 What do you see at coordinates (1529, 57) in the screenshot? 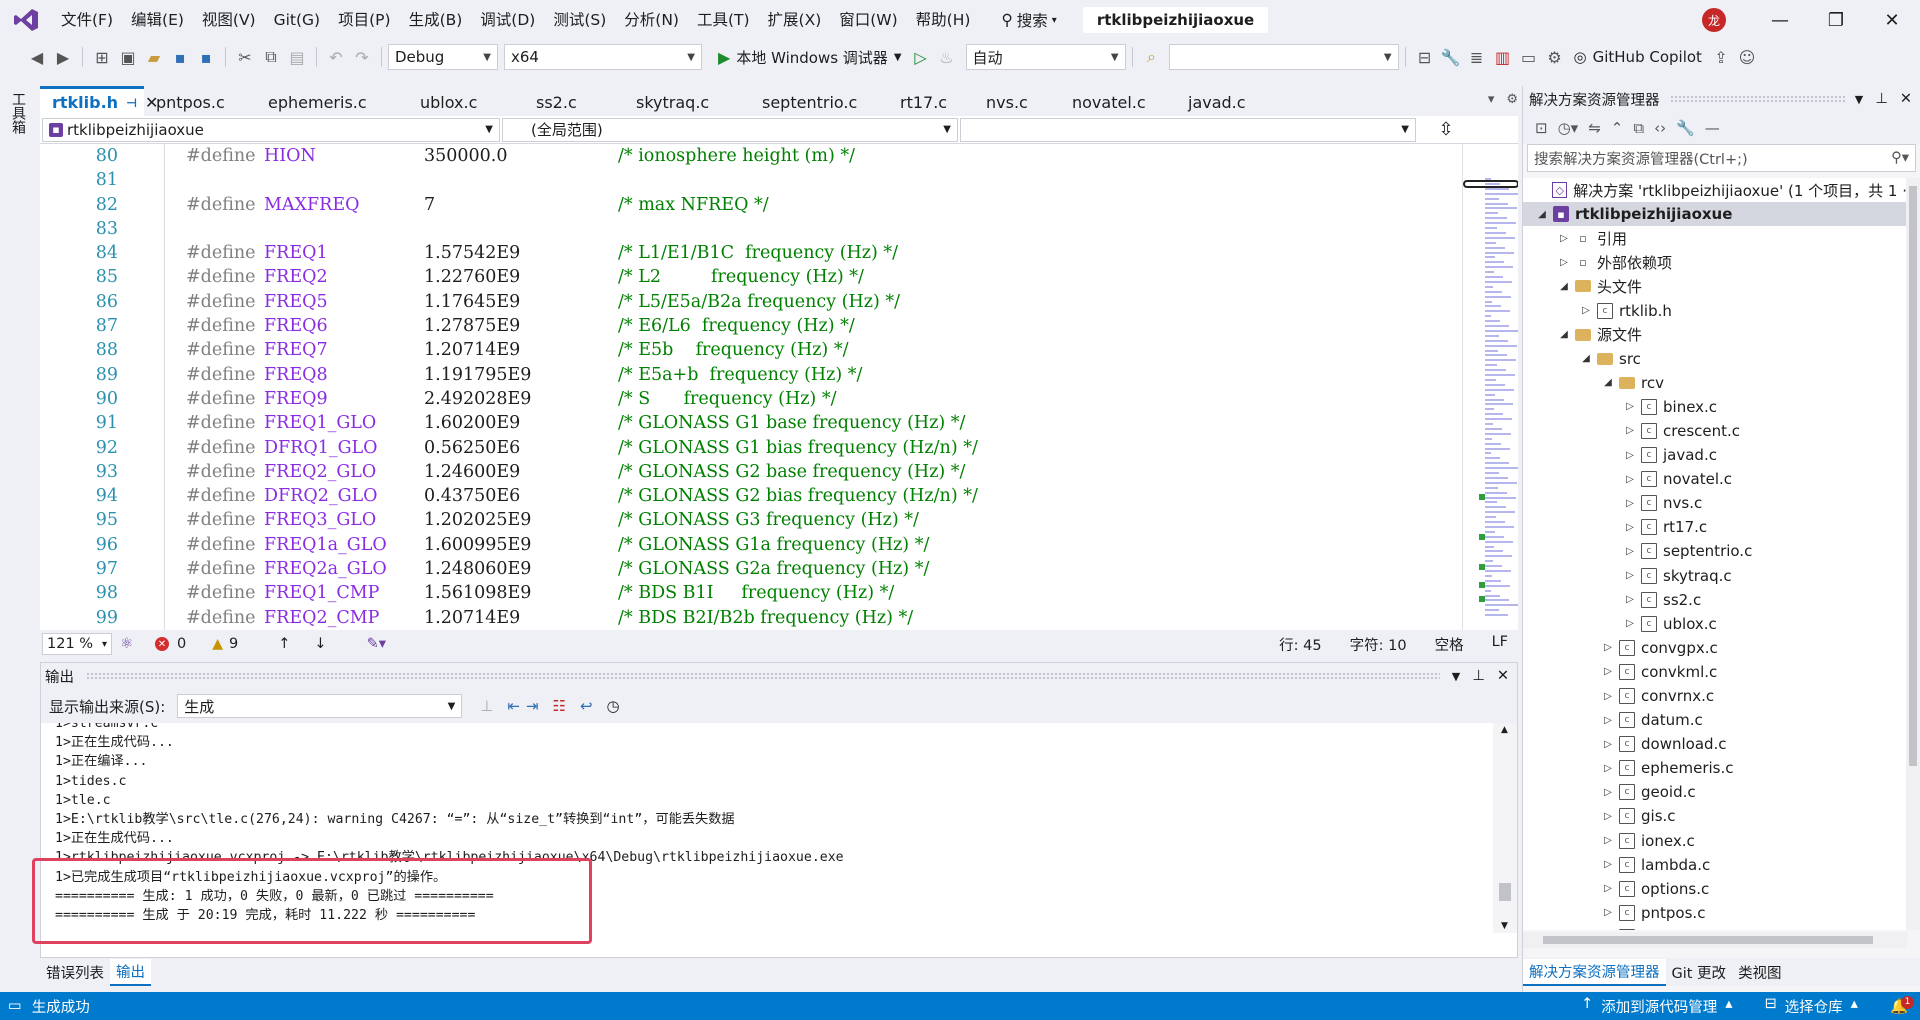
I see `window-icon: ▭` at bounding box center [1529, 57].